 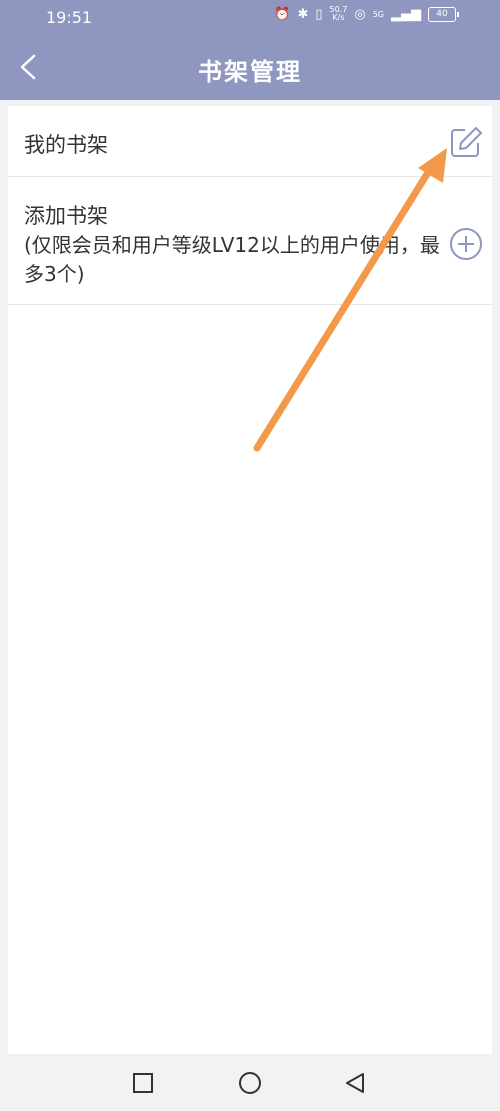 I want to click on back-nav-button, so click(x=355, y=1083).